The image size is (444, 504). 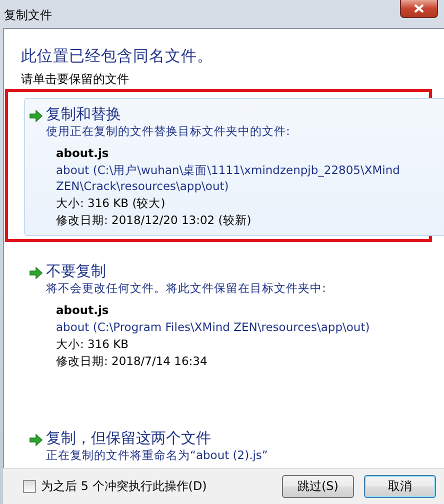 What do you see at coordinates (111, 203) in the screenshot?
I see `file-size: 大小: 316 KB (较大)` at bounding box center [111, 203].